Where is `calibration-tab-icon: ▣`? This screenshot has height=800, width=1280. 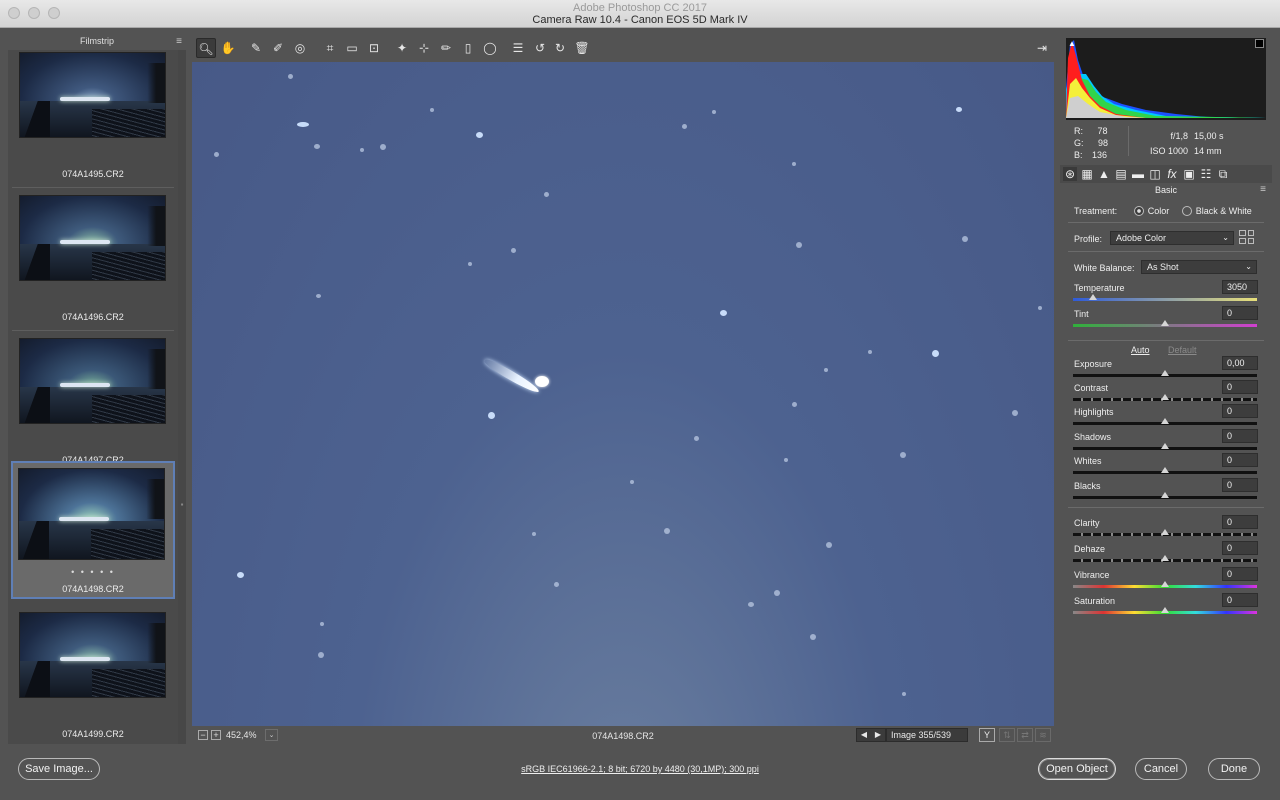
calibration-tab-icon: ▣ is located at coordinates (1189, 174).